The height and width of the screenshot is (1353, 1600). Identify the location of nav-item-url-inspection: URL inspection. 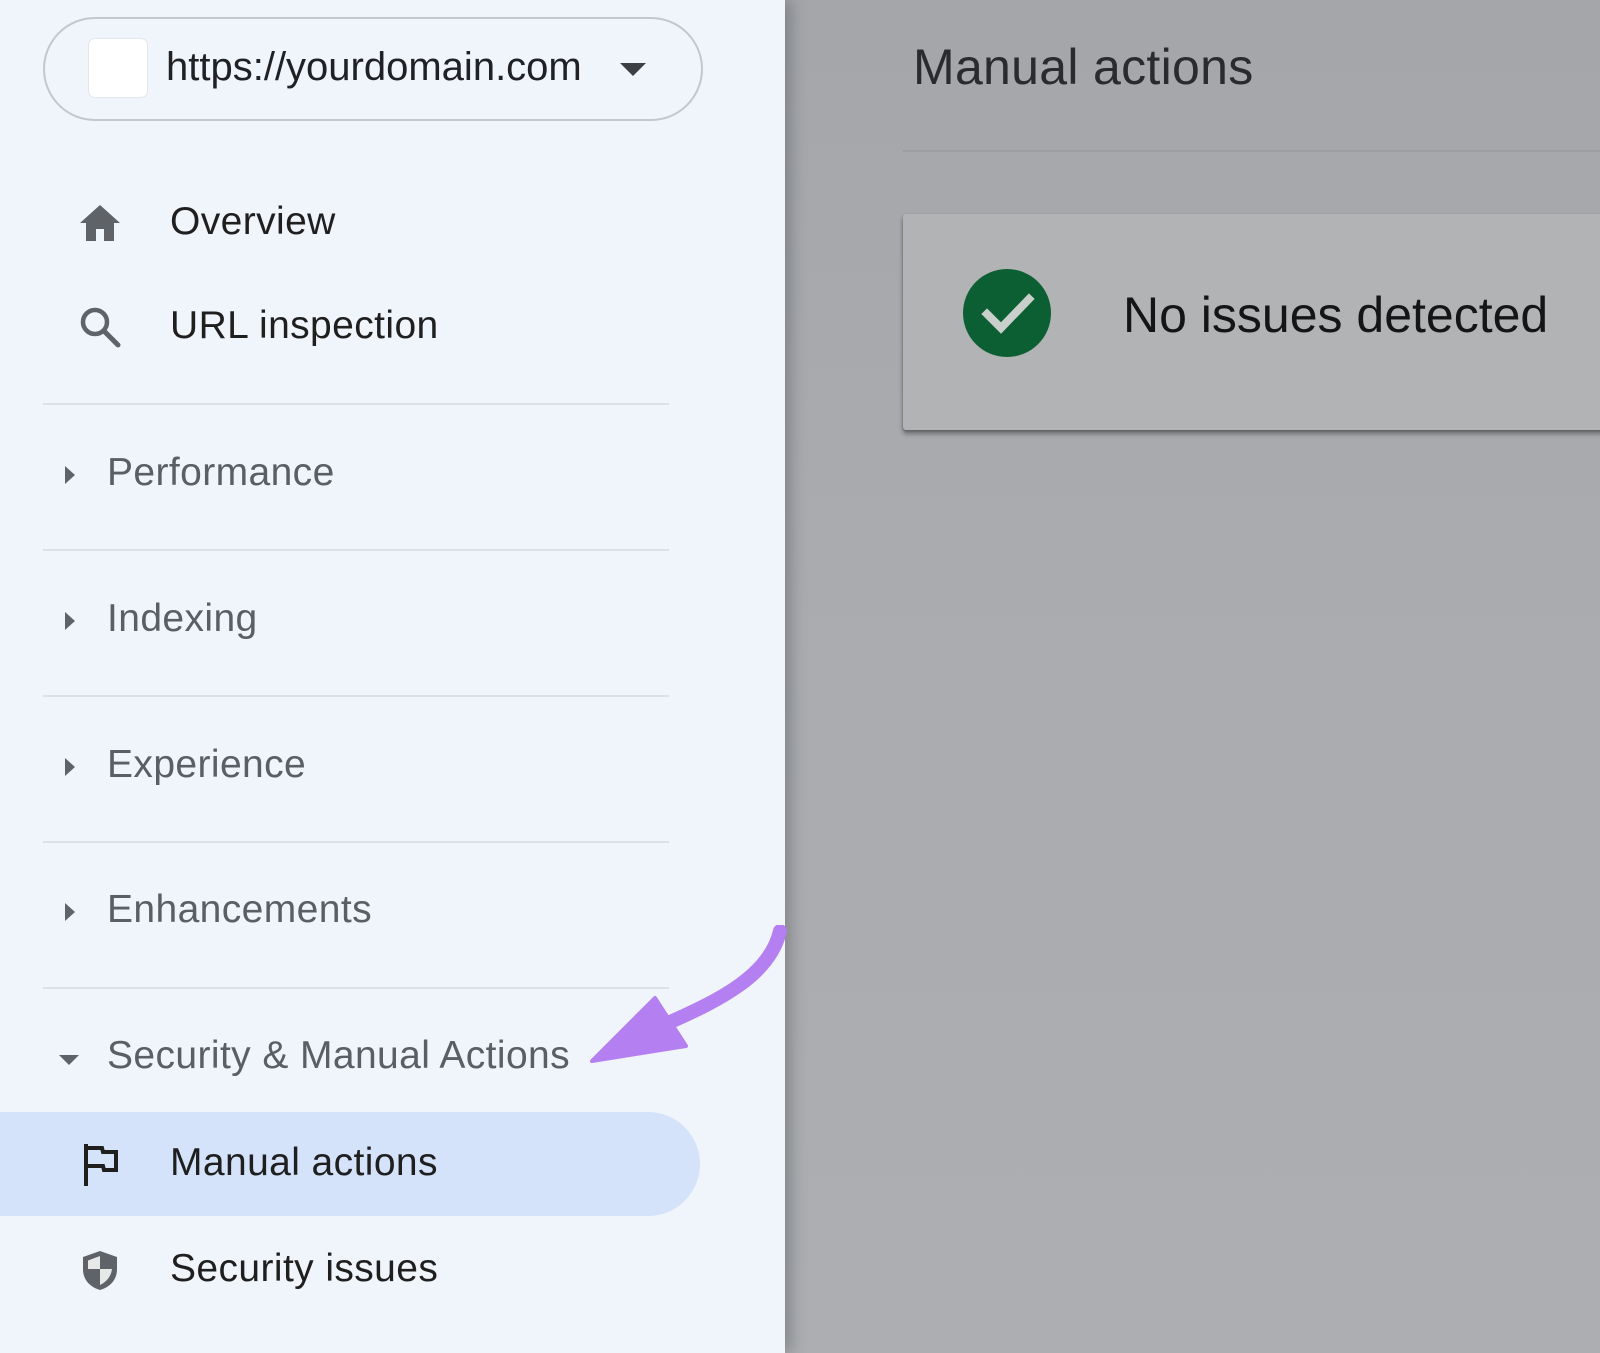
(350, 327).